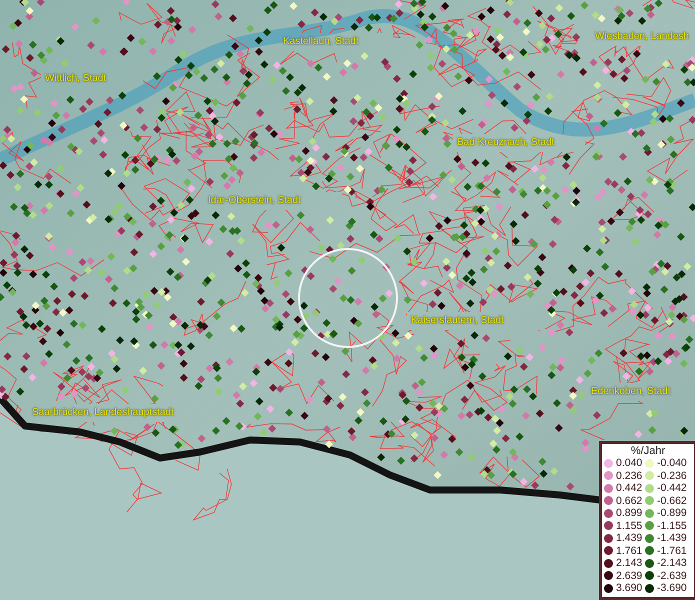 The image size is (695, 600). I want to click on legend-value: 0.899, so click(629, 513).